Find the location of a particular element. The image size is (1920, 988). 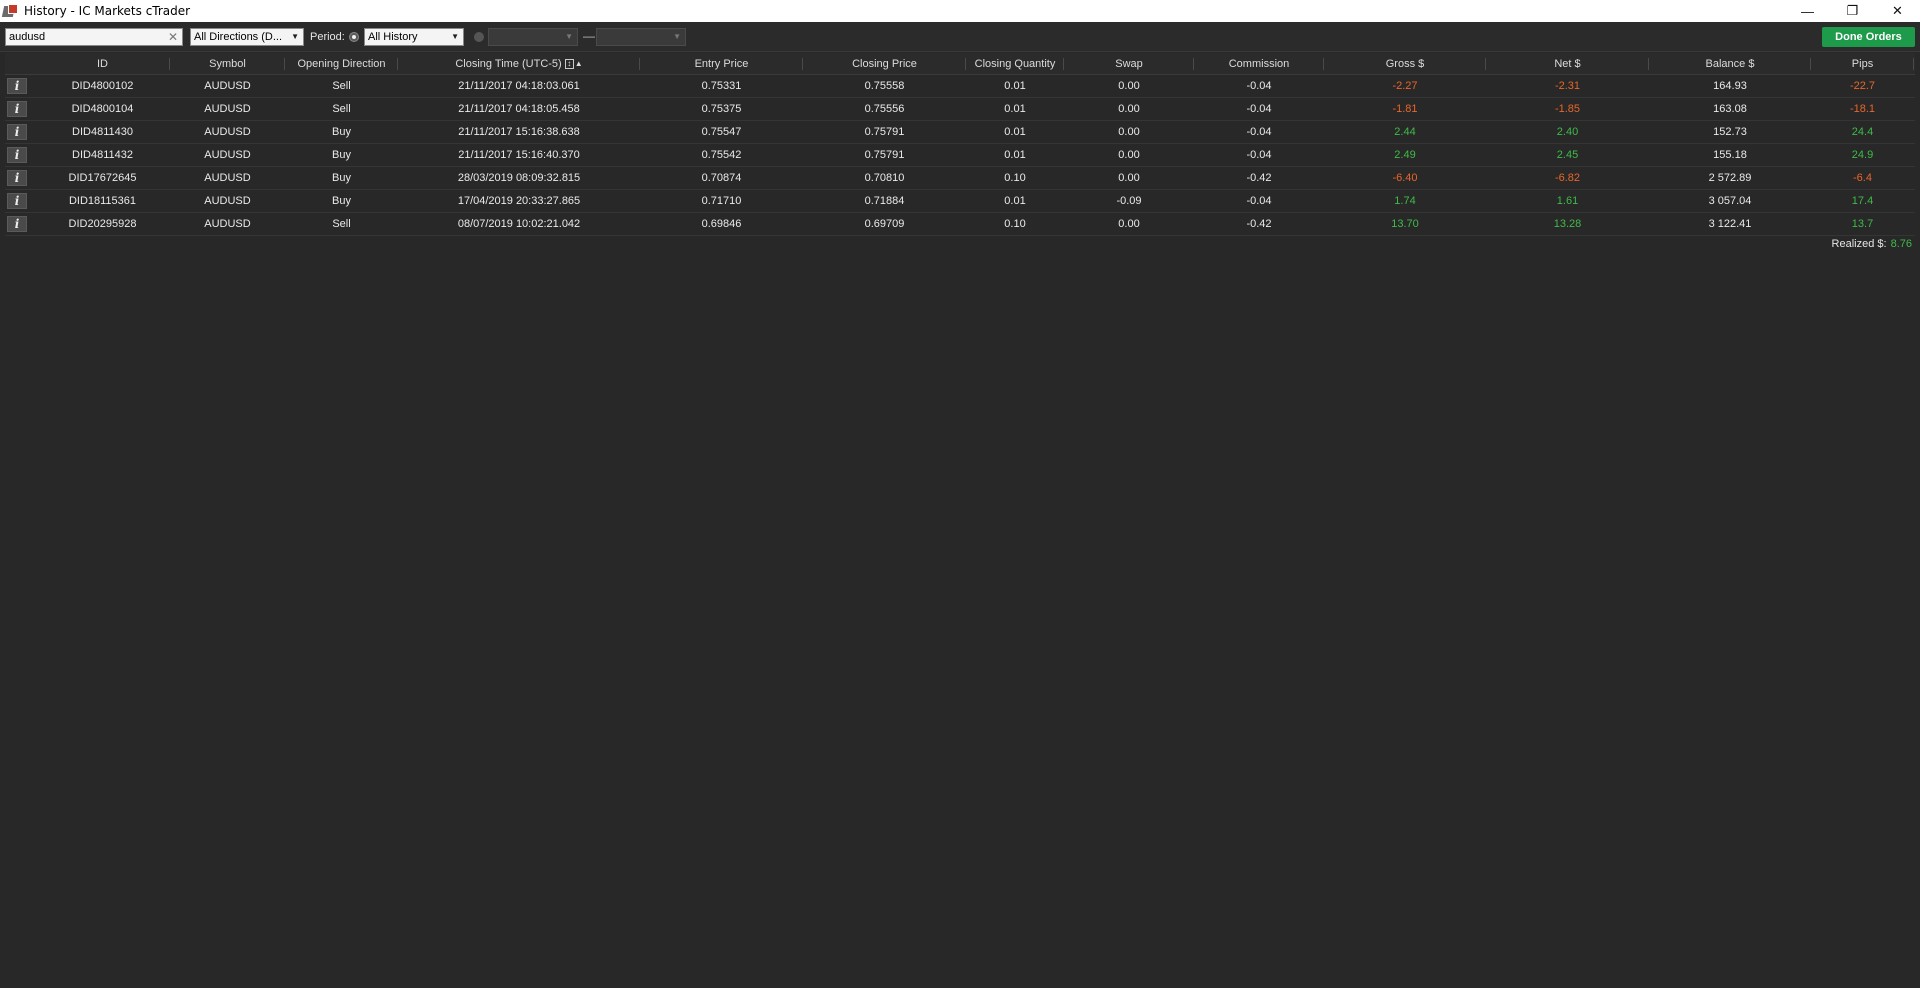

title-bar: History - IC Markets cTrader — ❐ ✕ is located at coordinates (960, 11).